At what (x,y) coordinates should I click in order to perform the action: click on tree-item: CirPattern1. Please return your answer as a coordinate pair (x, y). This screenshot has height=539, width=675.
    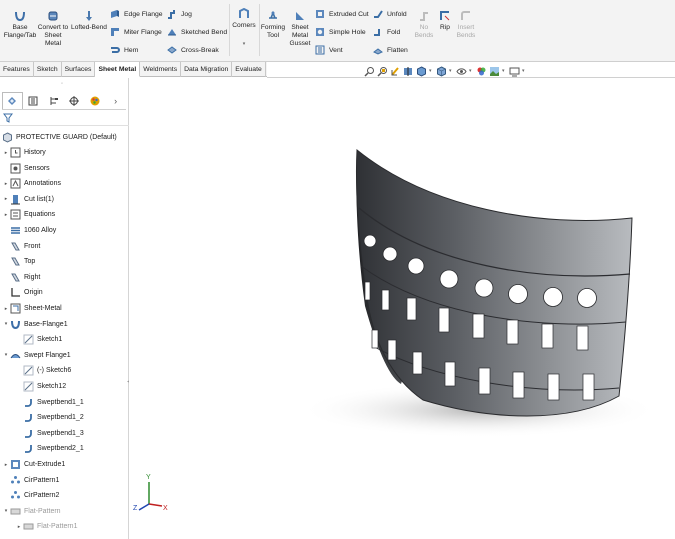
    Looking at the image, I should click on (30, 480).